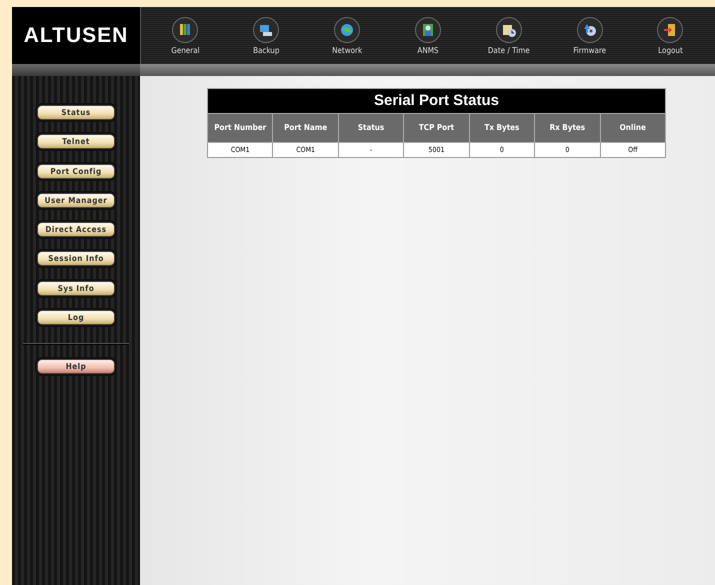  What do you see at coordinates (76, 288) in the screenshot?
I see `menu-button: Sys Info` at bounding box center [76, 288].